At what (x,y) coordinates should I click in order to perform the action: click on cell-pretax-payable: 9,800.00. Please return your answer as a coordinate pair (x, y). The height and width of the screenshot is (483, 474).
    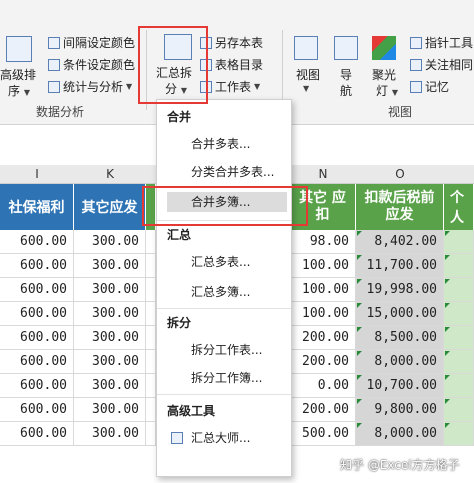
    Looking at the image, I should click on (400, 410).